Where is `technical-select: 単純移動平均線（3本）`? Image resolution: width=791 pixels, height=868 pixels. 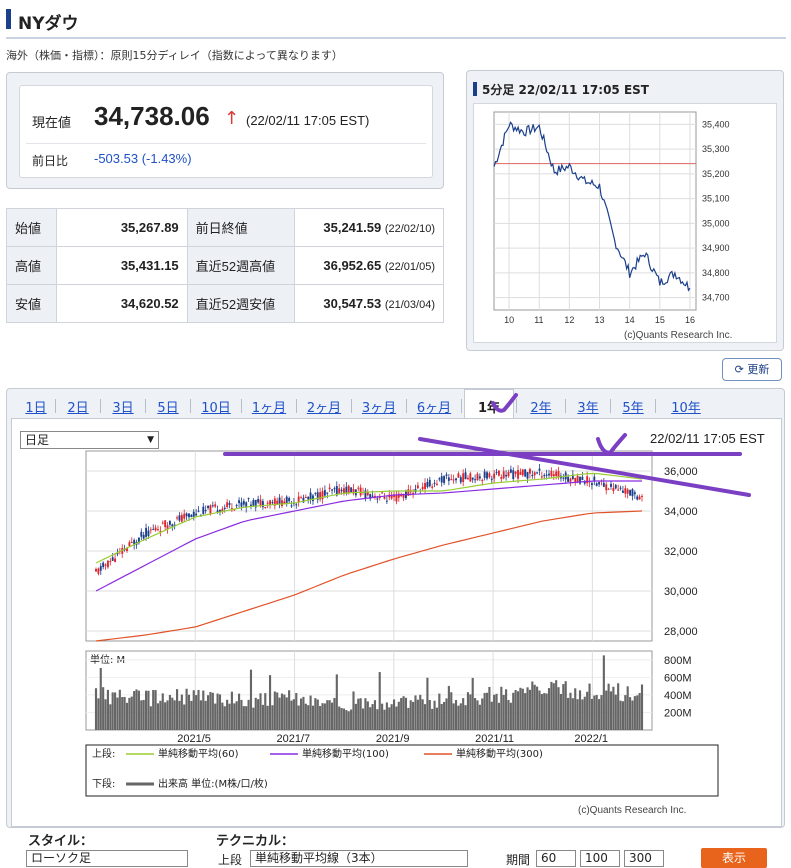 technical-select: 単純移動平均線（3本） is located at coordinates (359, 858).